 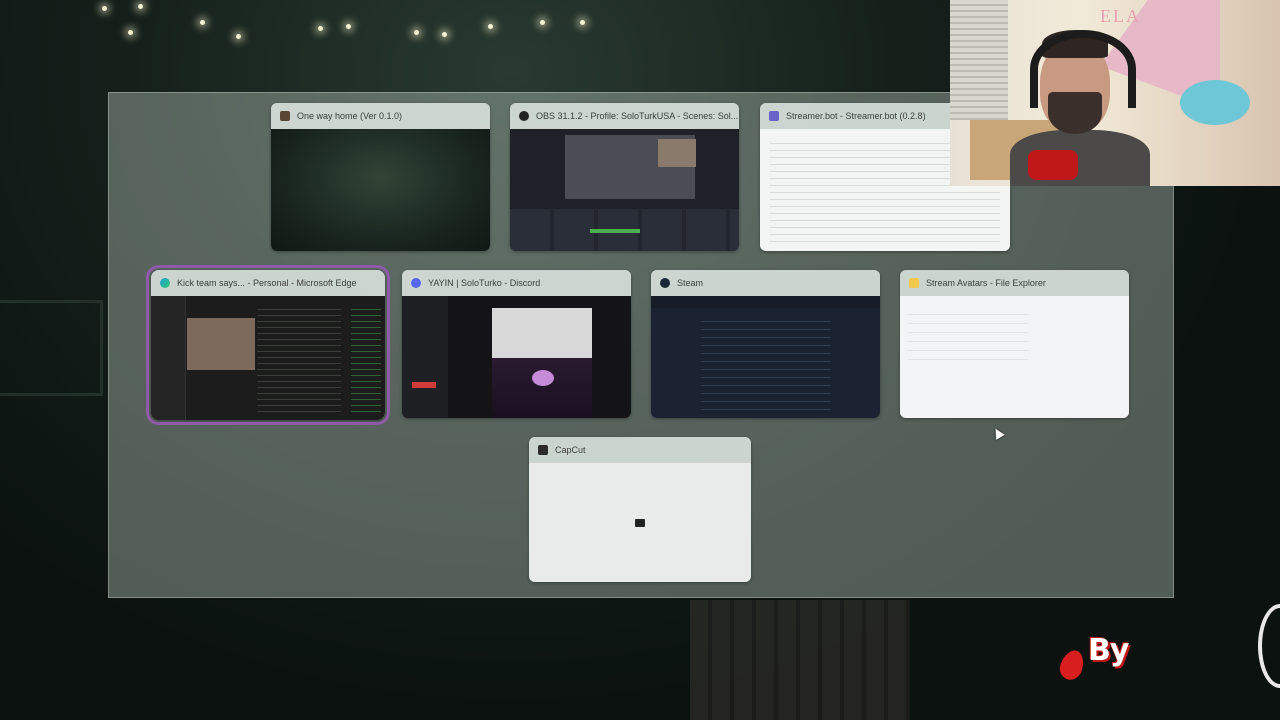 I want to click on folder-icon, so click(x=914, y=283).